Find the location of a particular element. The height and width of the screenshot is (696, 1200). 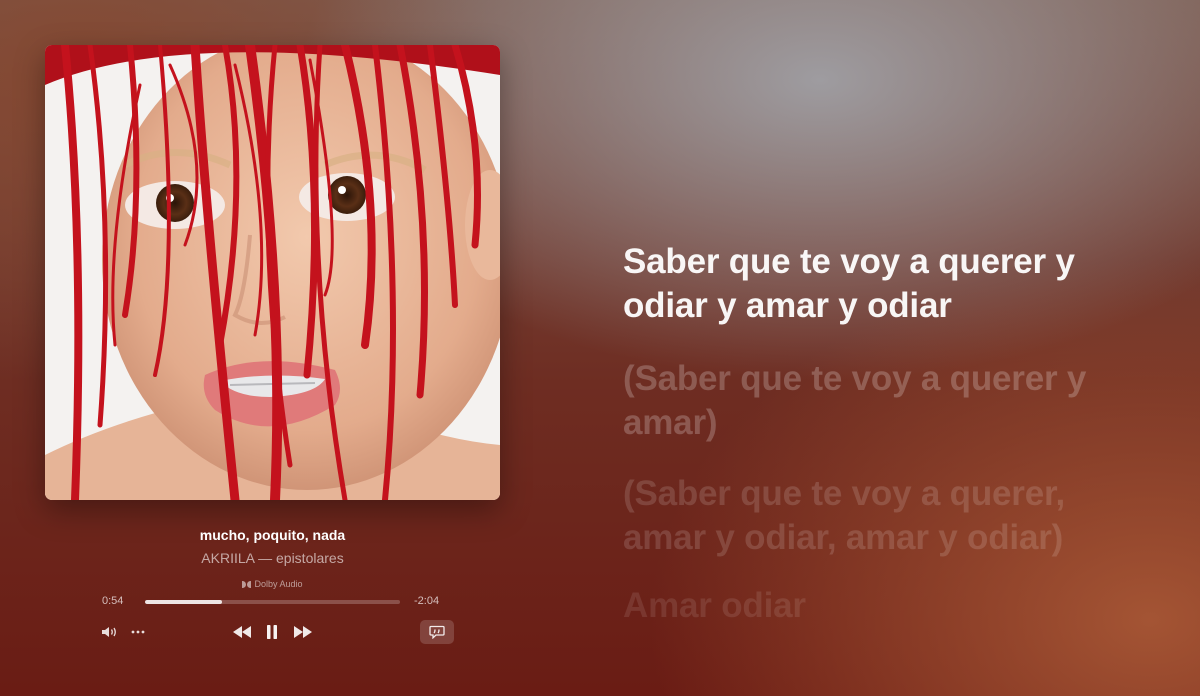

next-track-button is located at coordinates (303, 632).